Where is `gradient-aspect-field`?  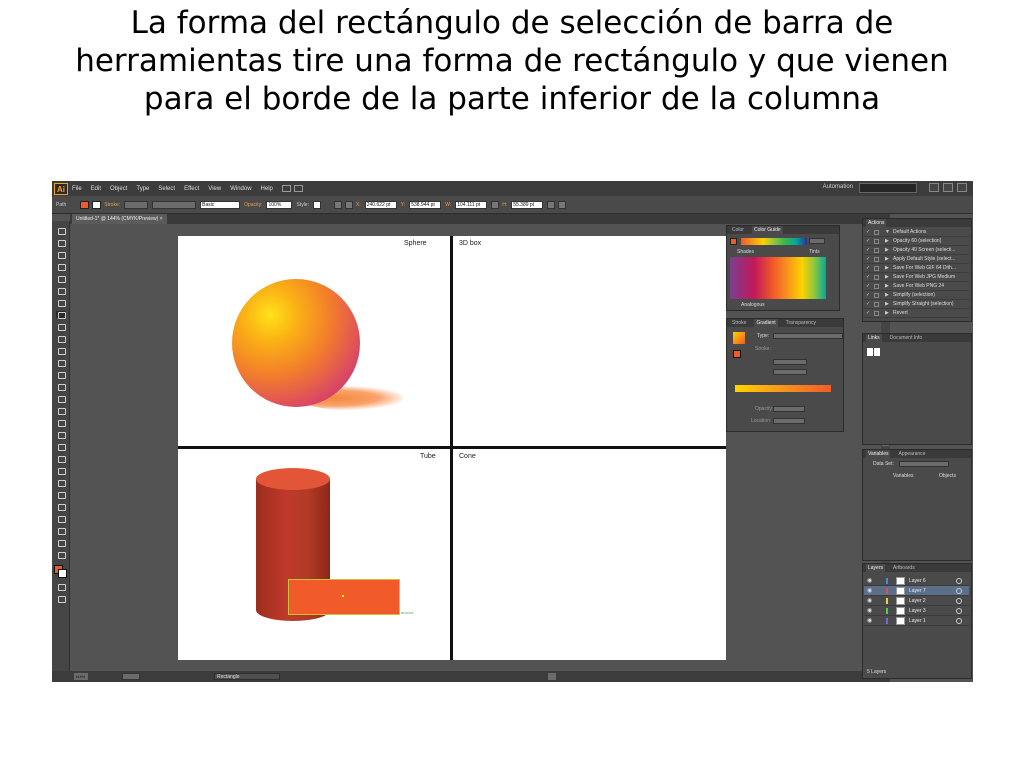
gradient-aspect-field is located at coordinates (790, 372).